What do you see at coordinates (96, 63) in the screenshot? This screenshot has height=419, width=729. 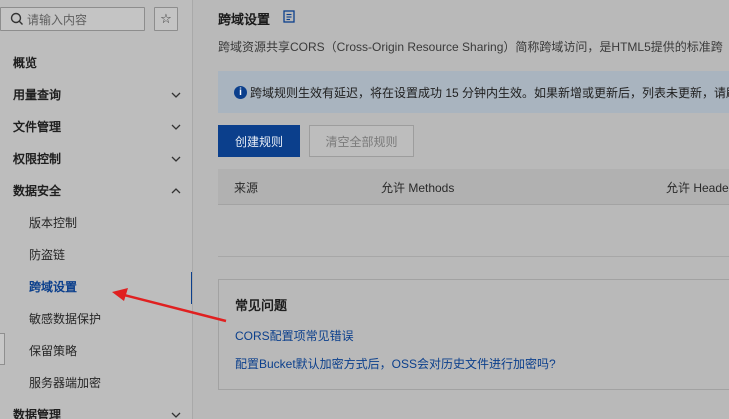 I see `sidebar-item-overview: 概览` at bounding box center [96, 63].